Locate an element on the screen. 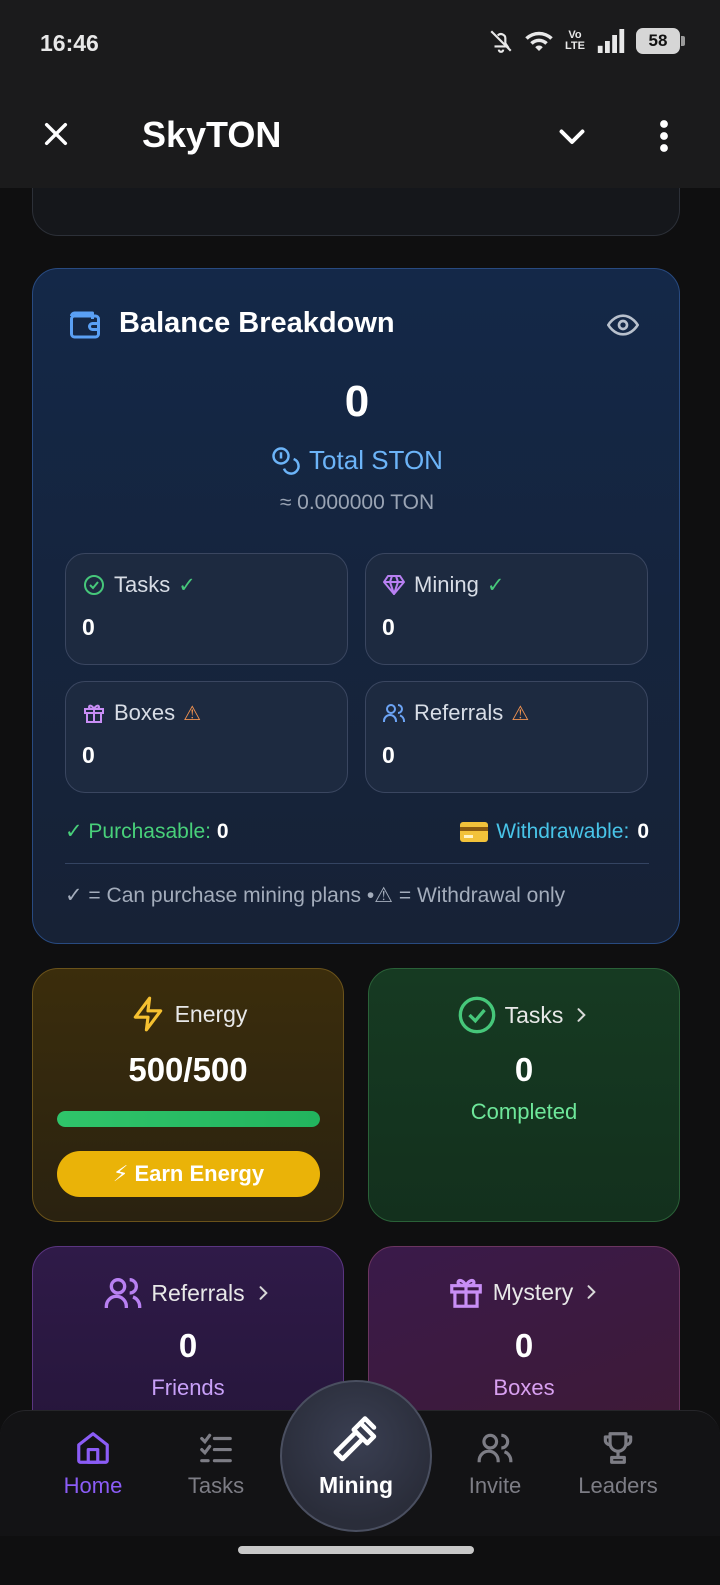  credit-card-icon is located at coordinates (474, 831).